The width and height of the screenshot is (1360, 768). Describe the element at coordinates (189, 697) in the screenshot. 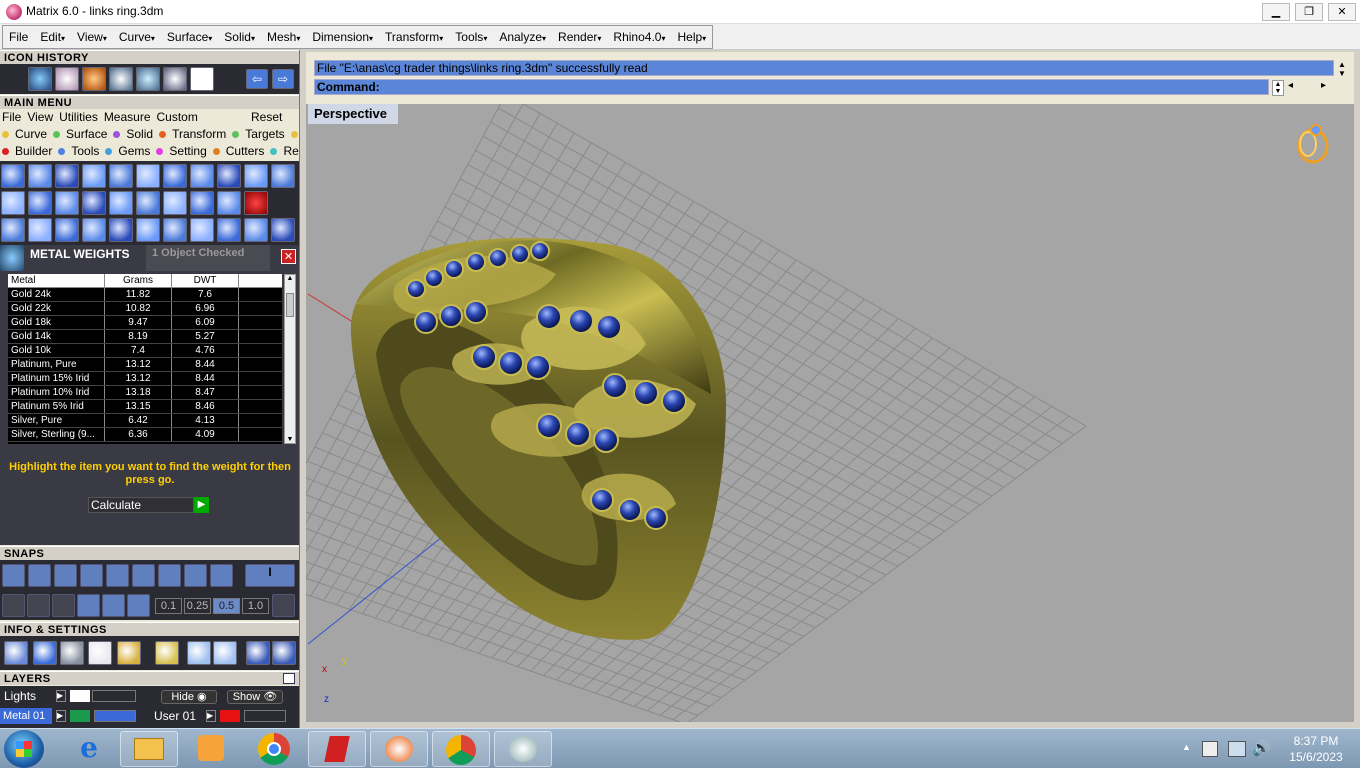

I see `hide-button: Hide ◉` at that location.